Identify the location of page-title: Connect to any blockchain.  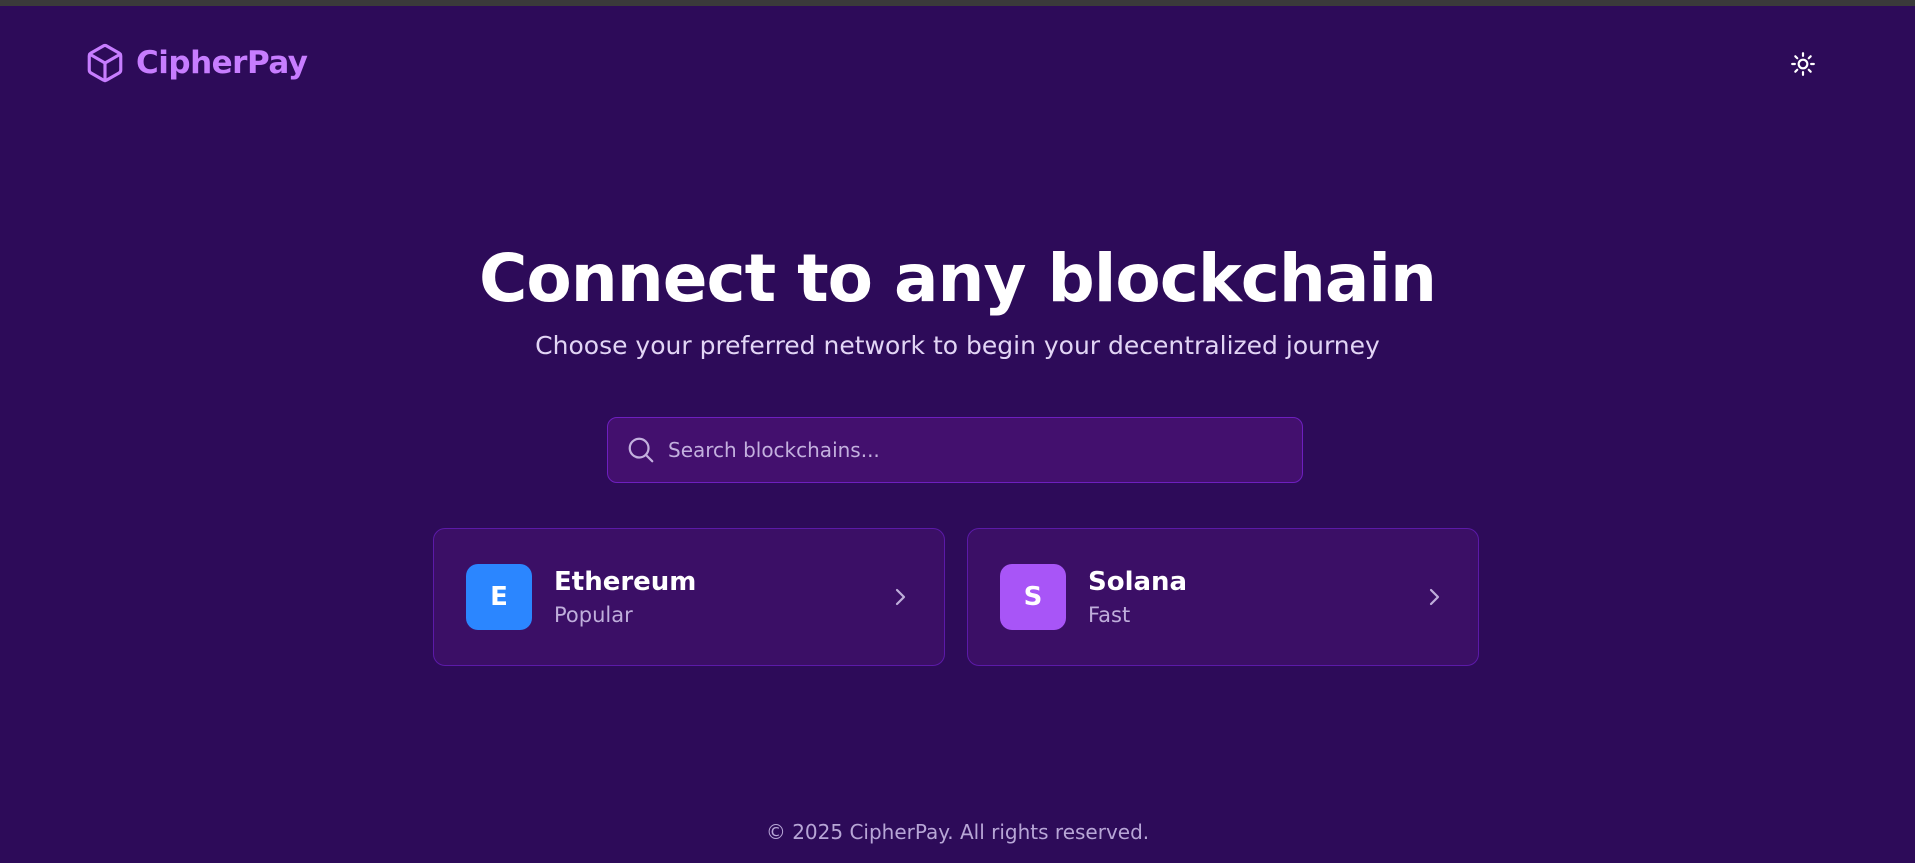
(957, 278).